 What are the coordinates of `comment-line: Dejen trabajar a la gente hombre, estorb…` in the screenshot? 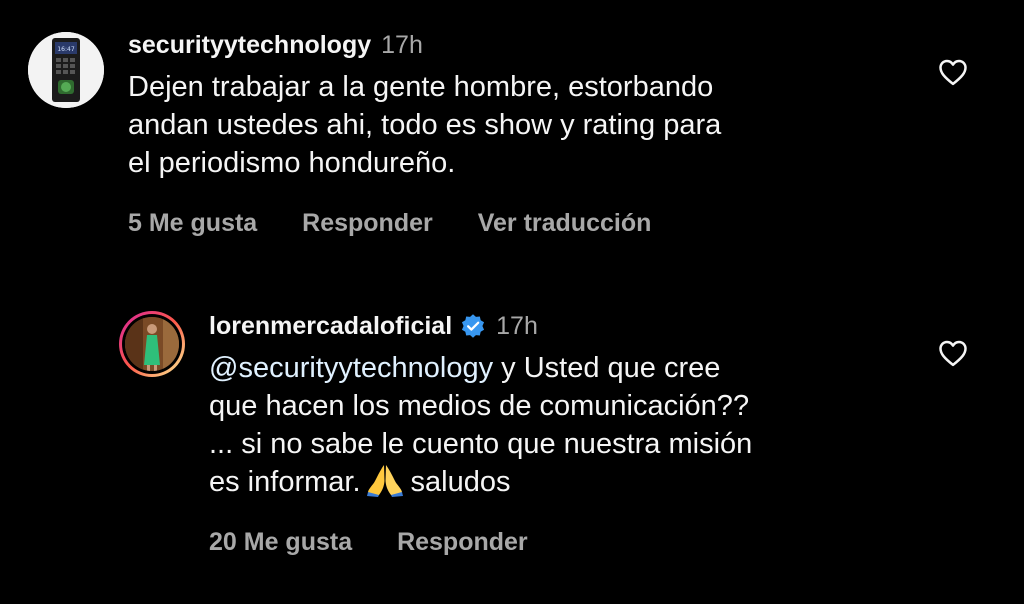 It's located at (421, 87).